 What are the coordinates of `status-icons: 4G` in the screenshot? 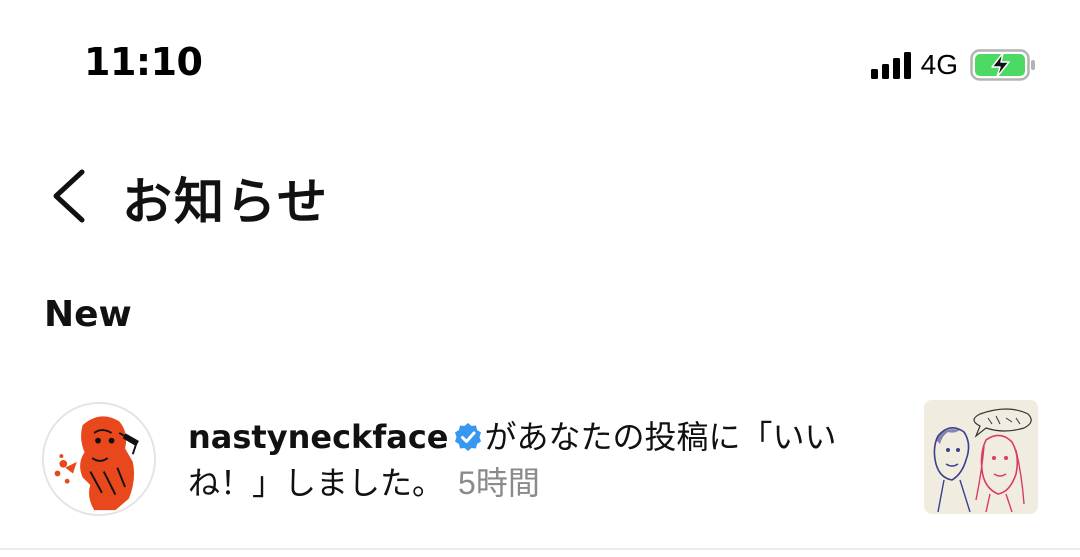 It's located at (953, 65).